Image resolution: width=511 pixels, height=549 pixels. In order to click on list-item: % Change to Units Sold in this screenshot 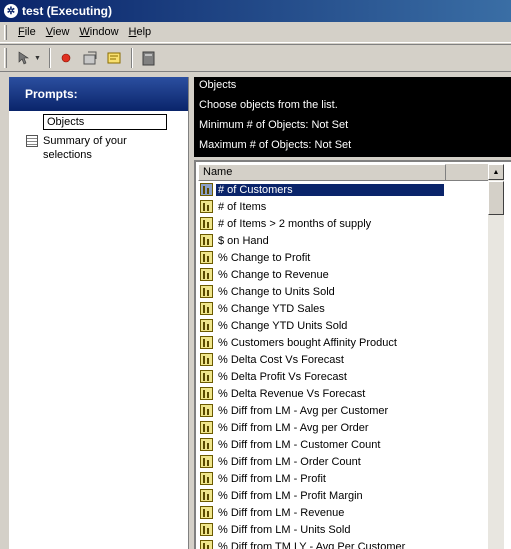, I will do `click(344, 291)`.